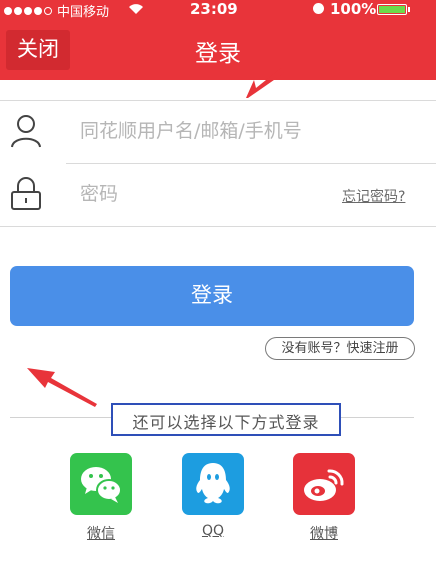 This screenshot has height=568, width=436. I want to click on wifi-icon, so click(136, 10).